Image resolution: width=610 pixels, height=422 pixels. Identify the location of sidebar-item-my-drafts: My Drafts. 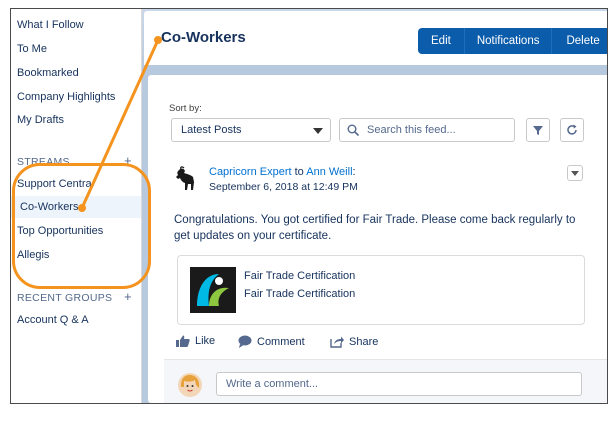
(40, 120).